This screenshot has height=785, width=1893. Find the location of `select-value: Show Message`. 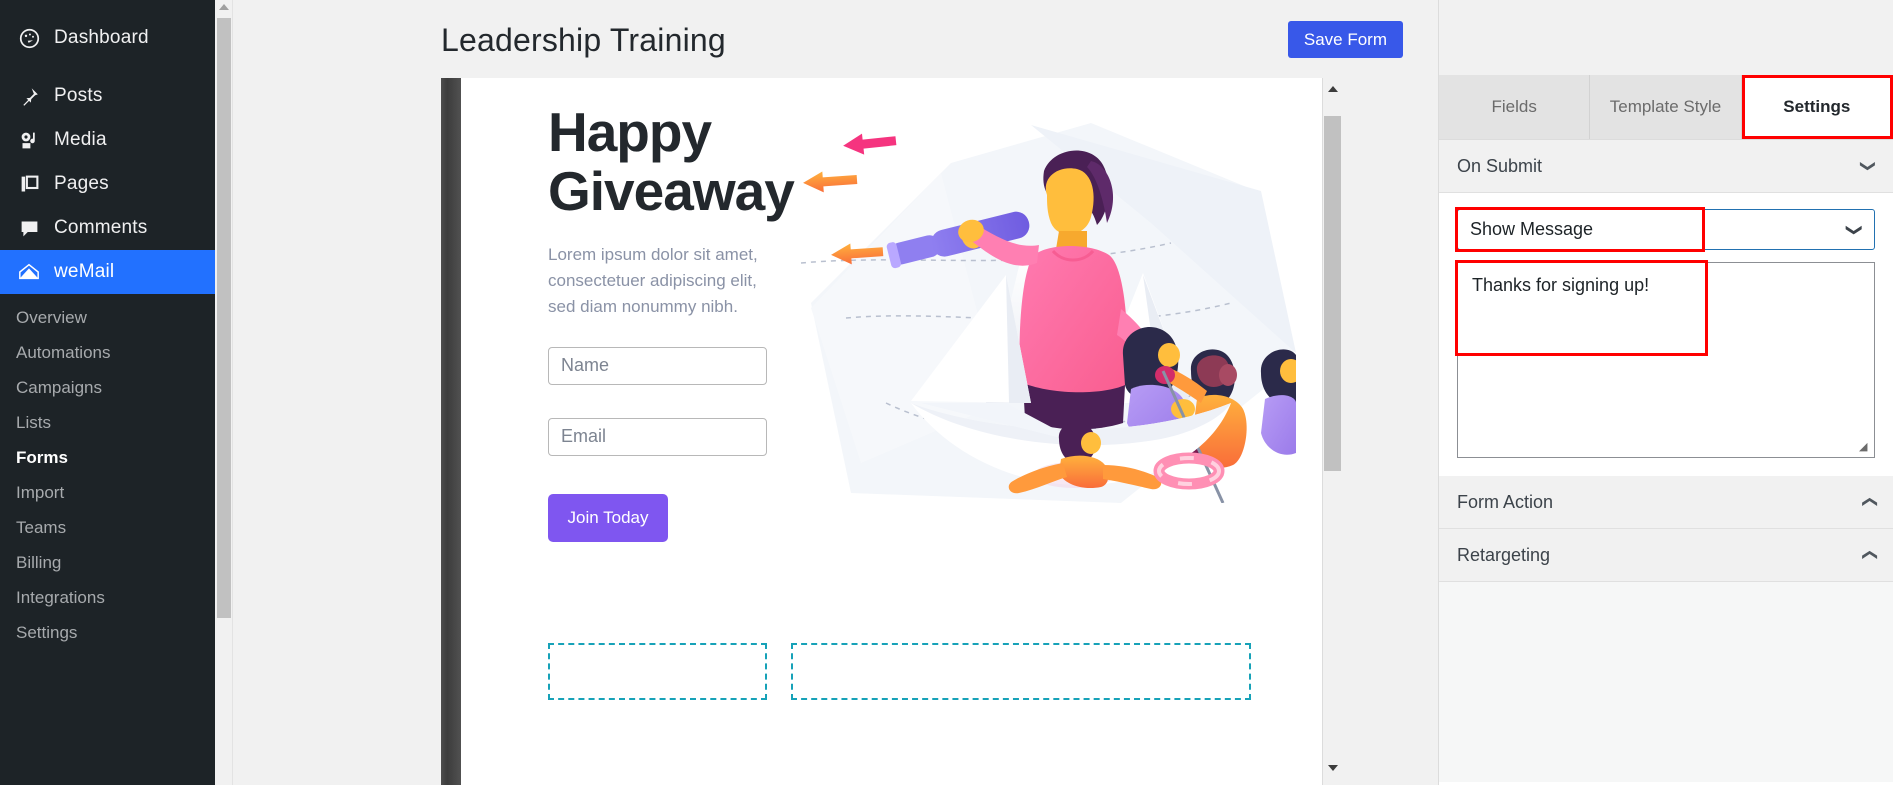

select-value: Show Message is located at coordinates (1532, 229).